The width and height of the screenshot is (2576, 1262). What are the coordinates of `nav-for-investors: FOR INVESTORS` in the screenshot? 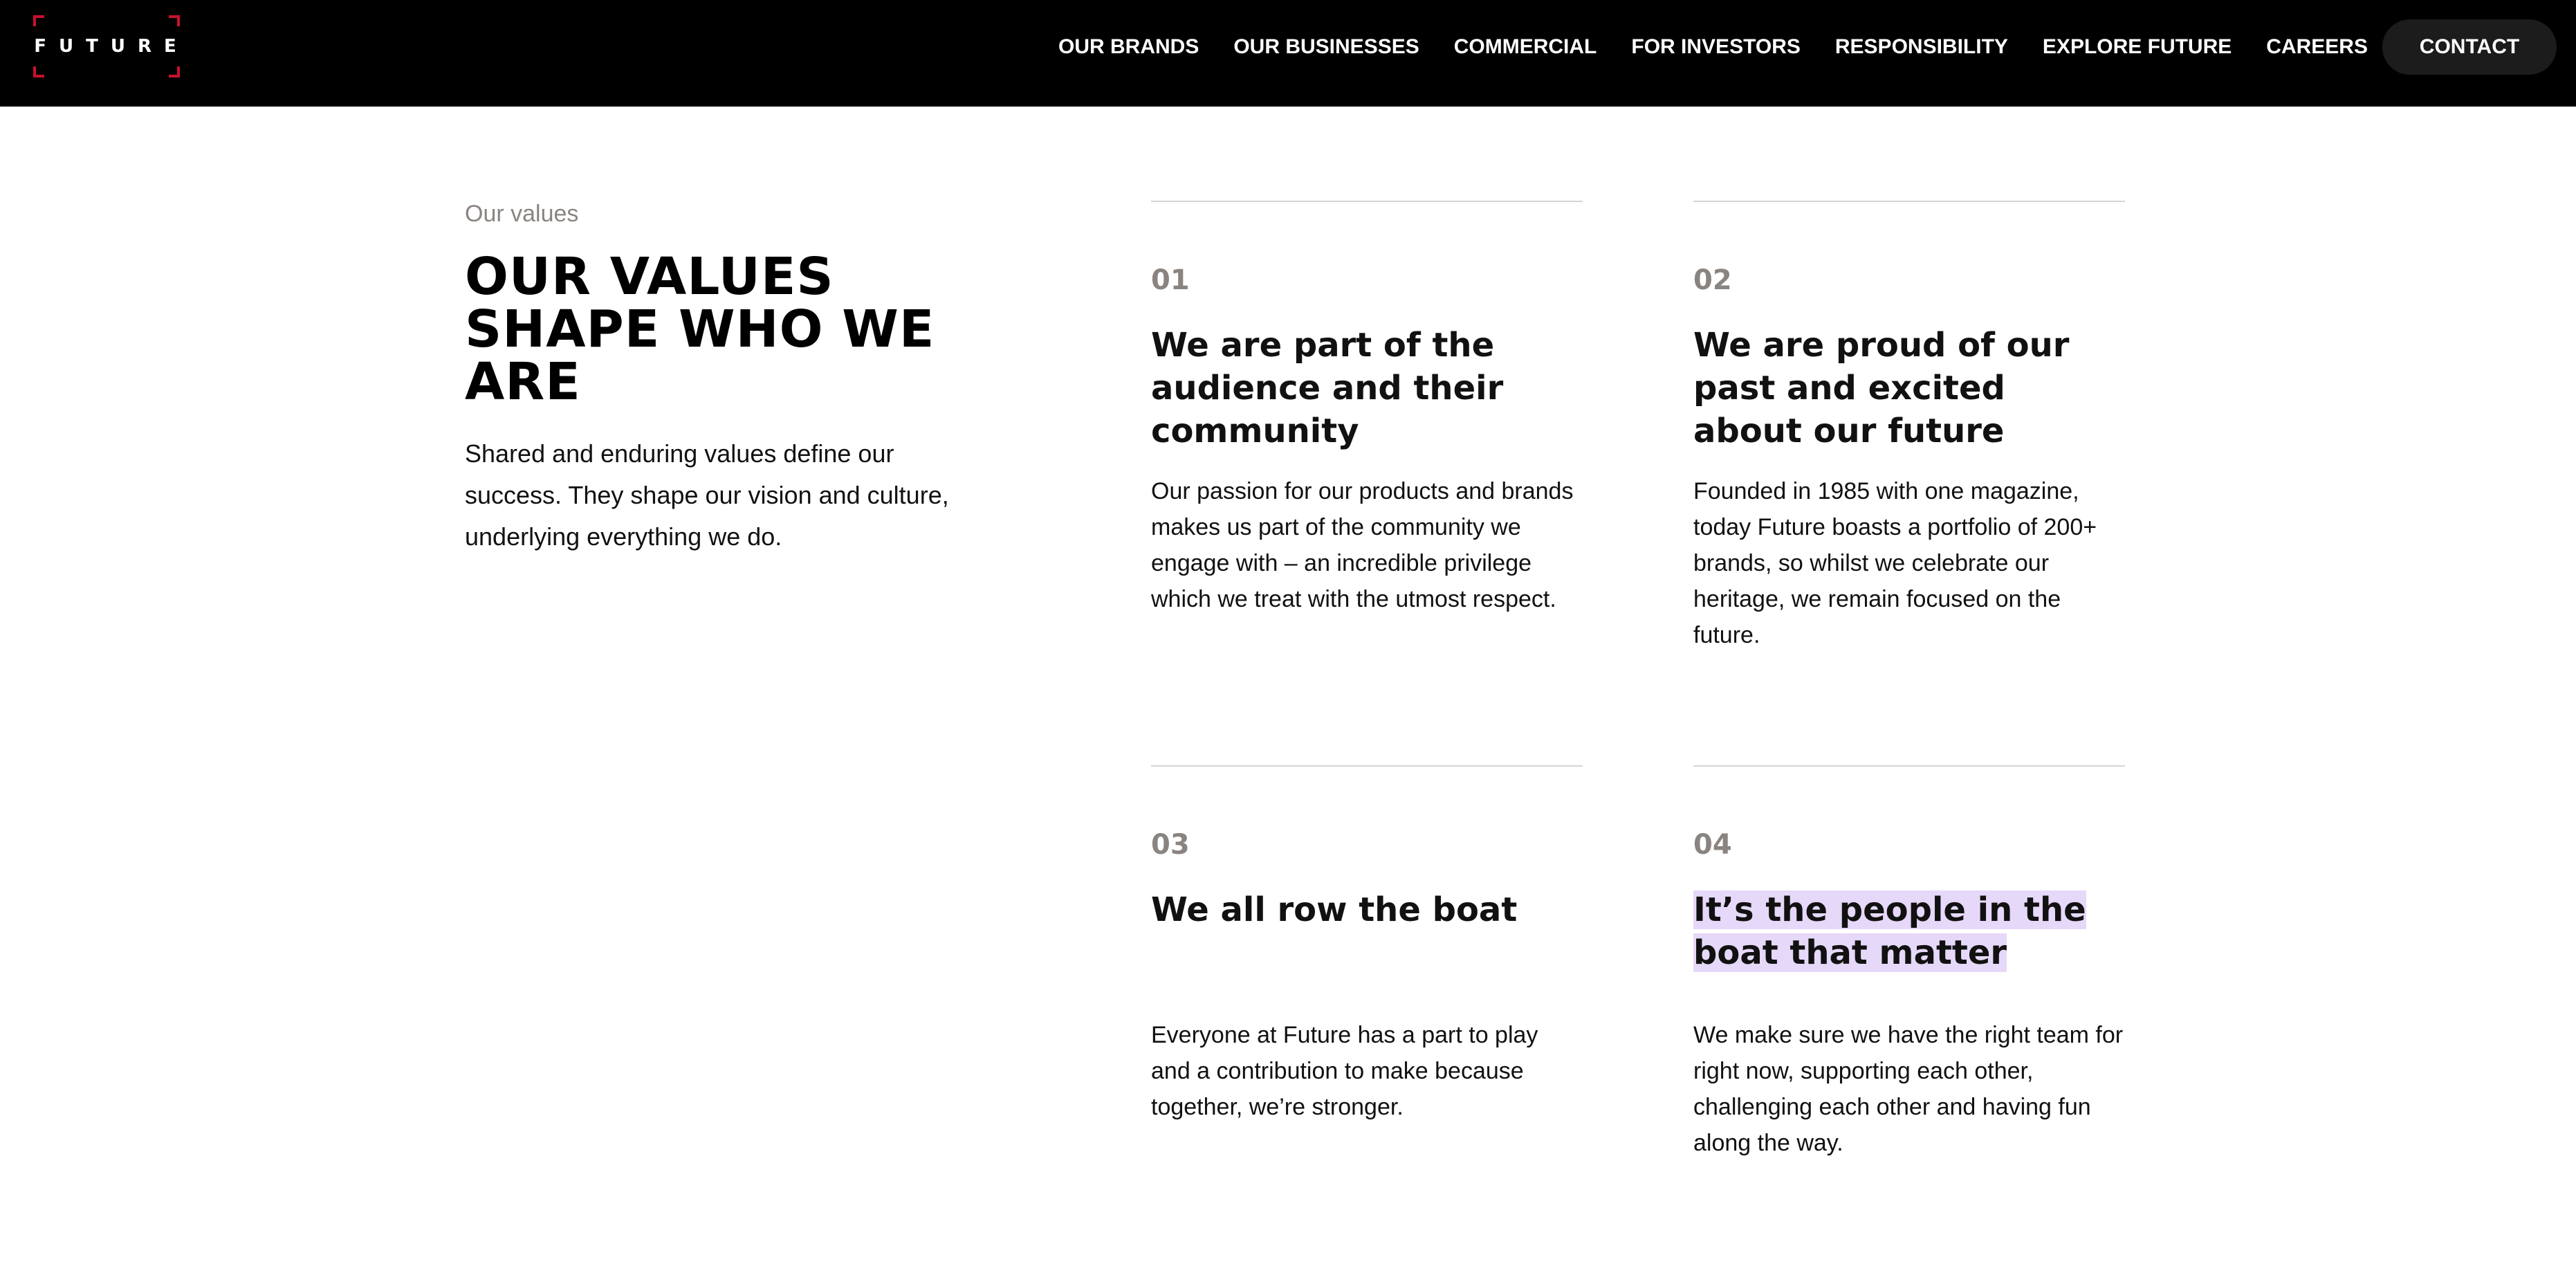 It's located at (1715, 47).